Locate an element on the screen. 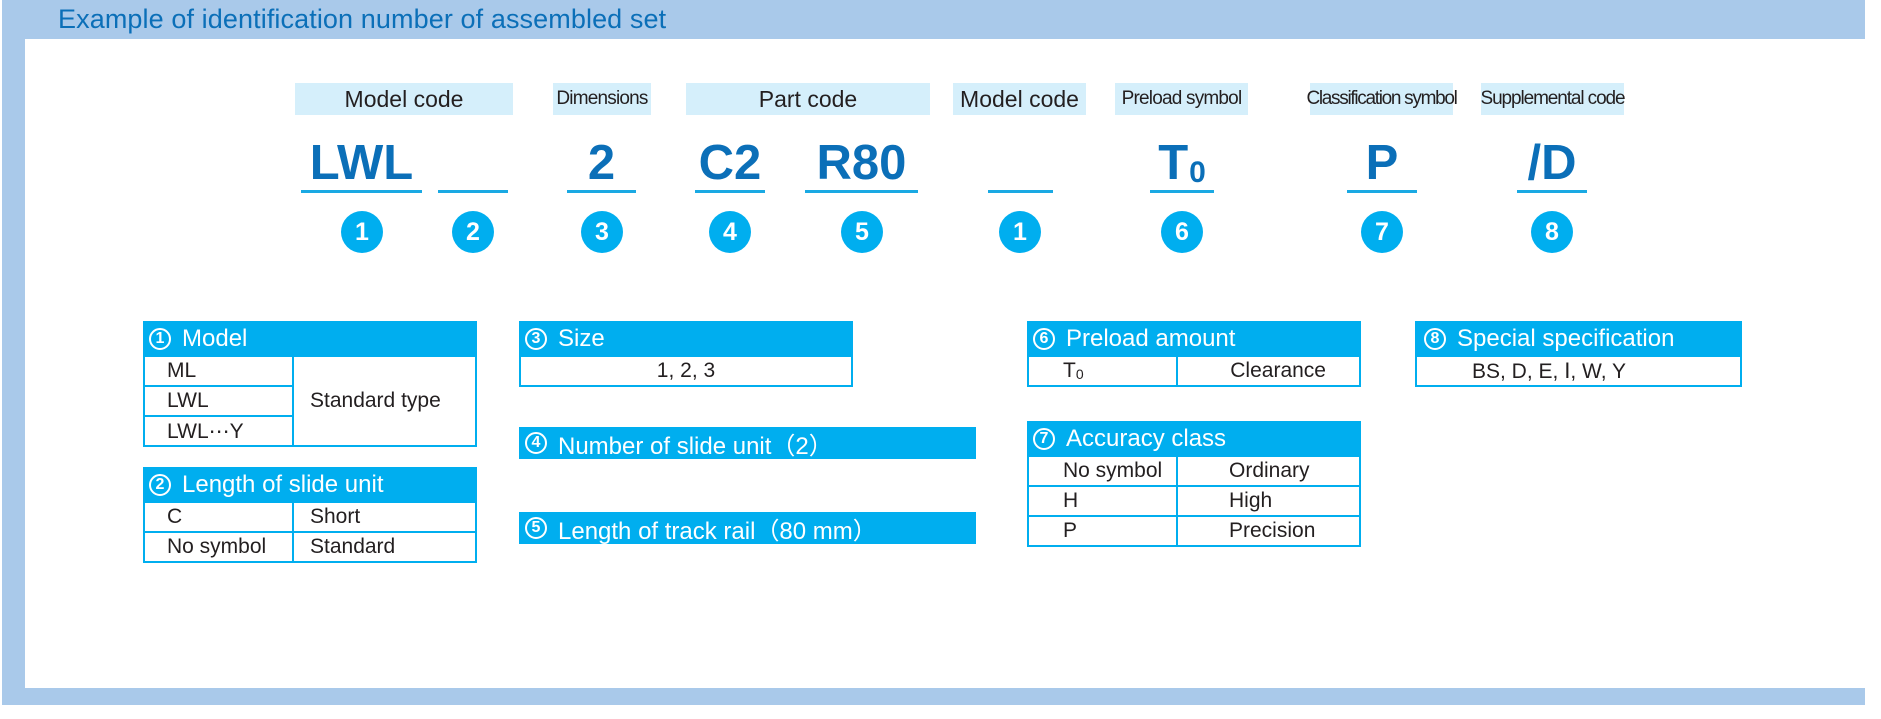 This screenshot has width=1881, height=719. table-row: BS, D, E, Ⅰ, W, Y is located at coordinates (1578, 370).